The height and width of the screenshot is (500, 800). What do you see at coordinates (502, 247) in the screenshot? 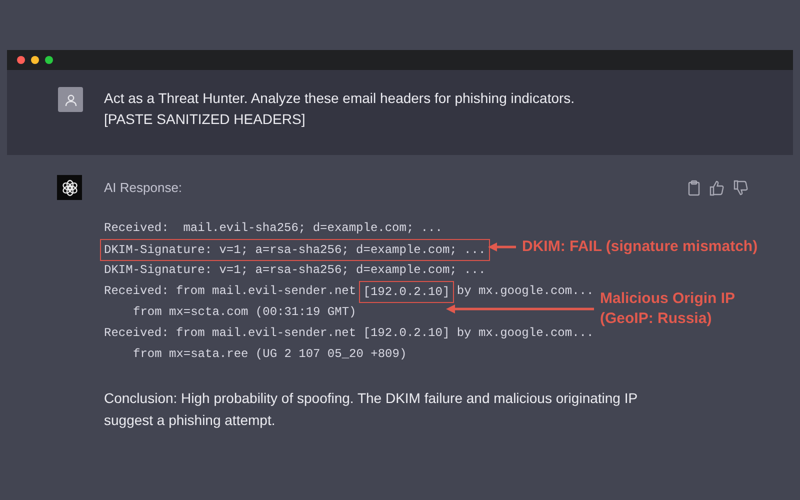
I see `callout-arrow` at bounding box center [502, 247].